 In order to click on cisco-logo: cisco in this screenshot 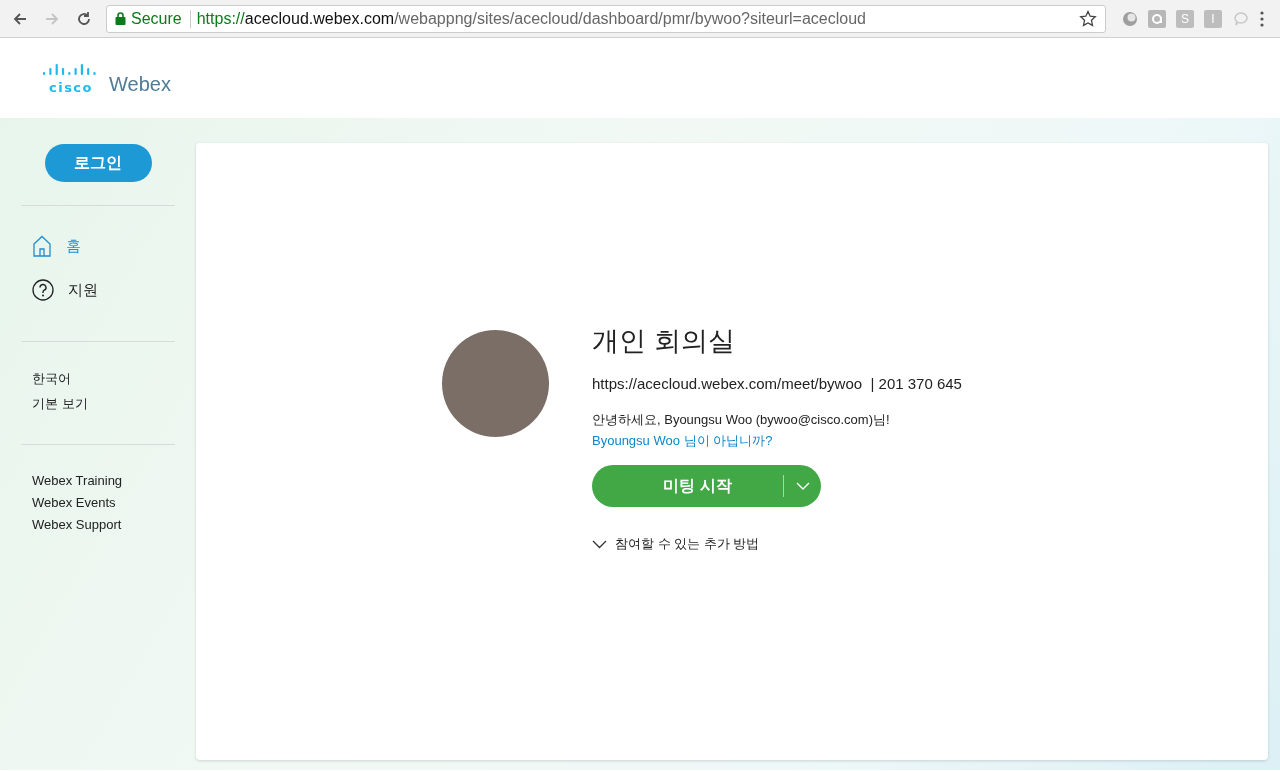, I will do `click(71, 78)`.